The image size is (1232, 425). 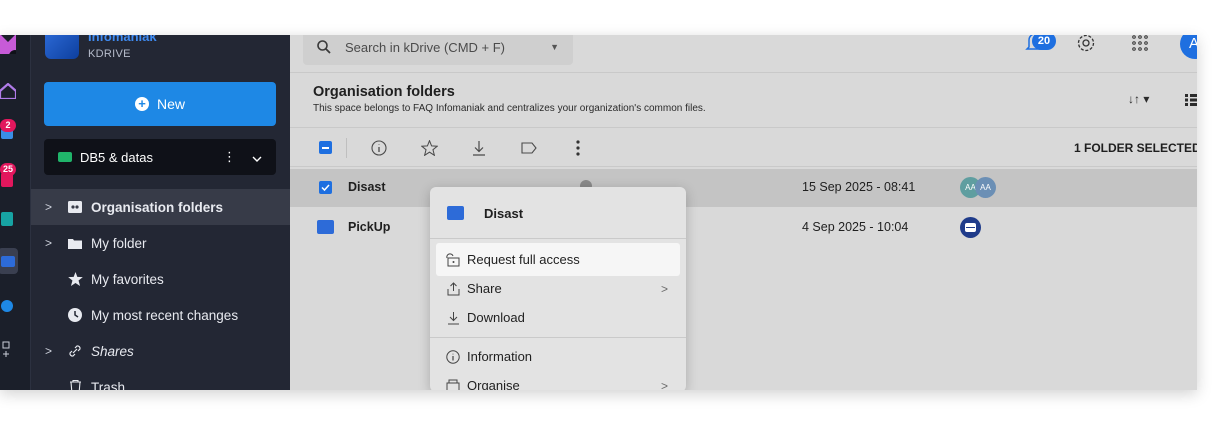 I want to click on row-checkbox, so click(x=325, y=187).